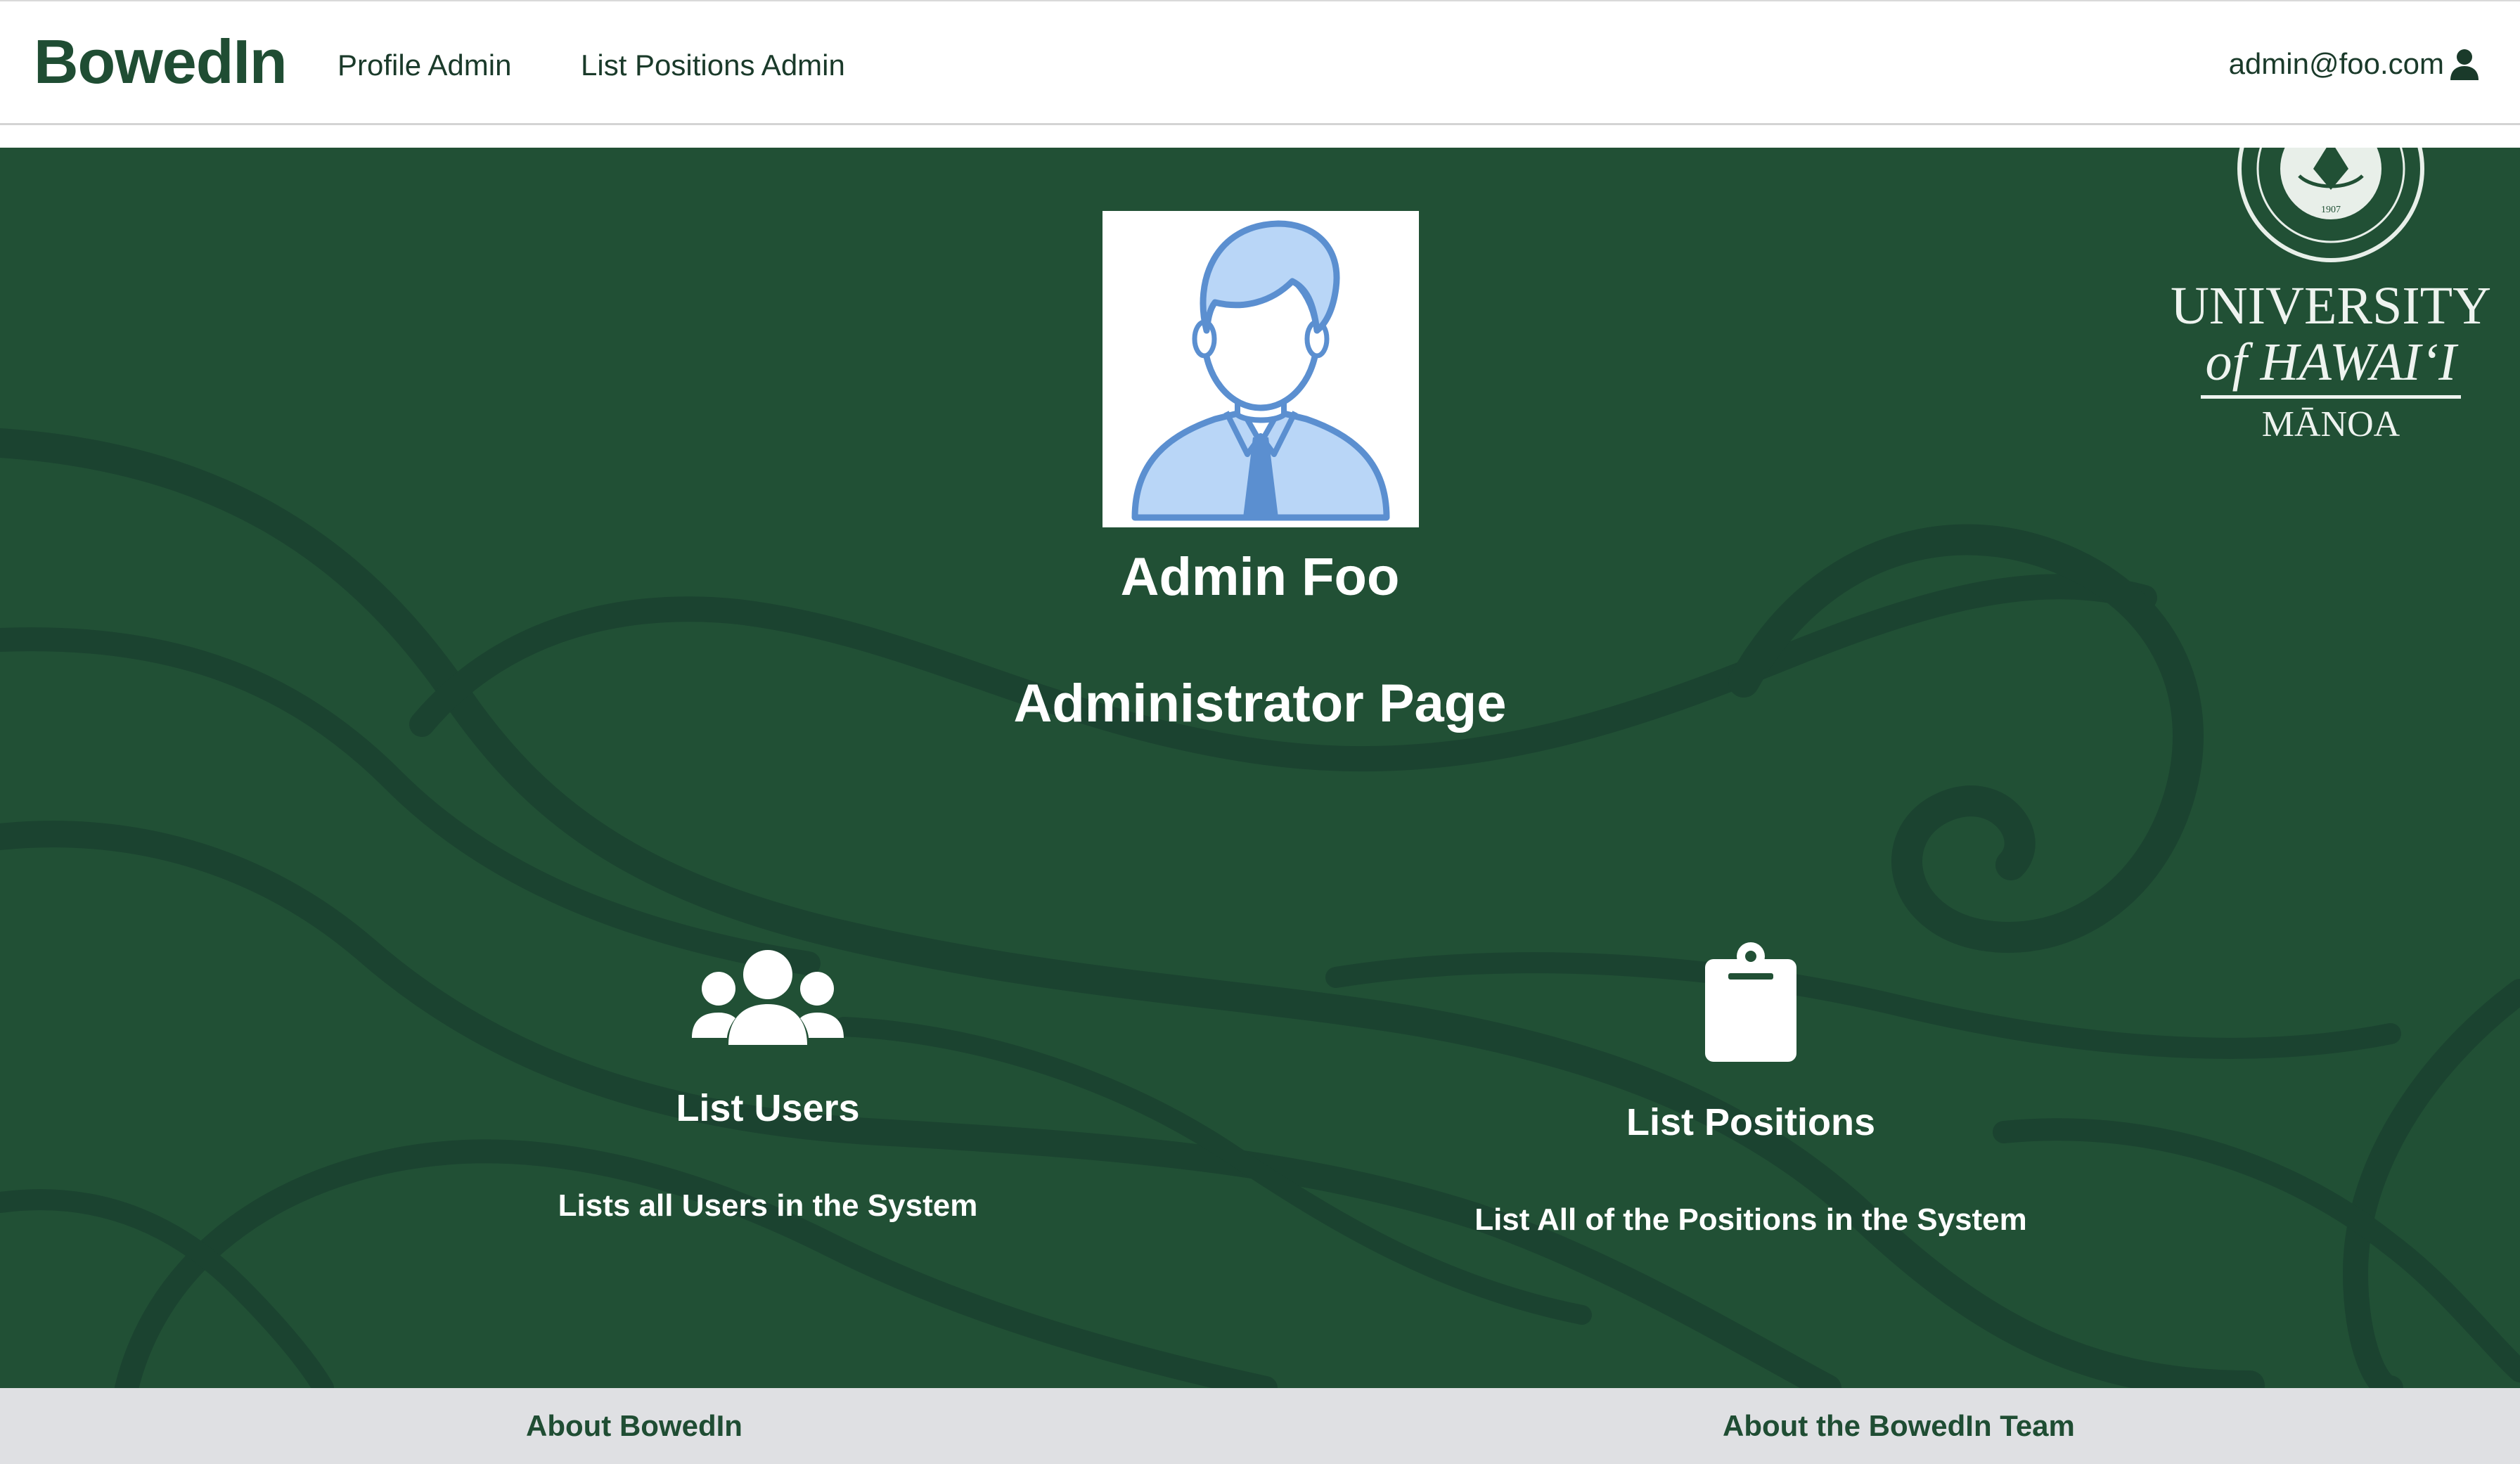  Describe the element at coordinates (1750, 1219) in the screenshot. I see `list-positions-description: List All of the Positions in the System` at that location.